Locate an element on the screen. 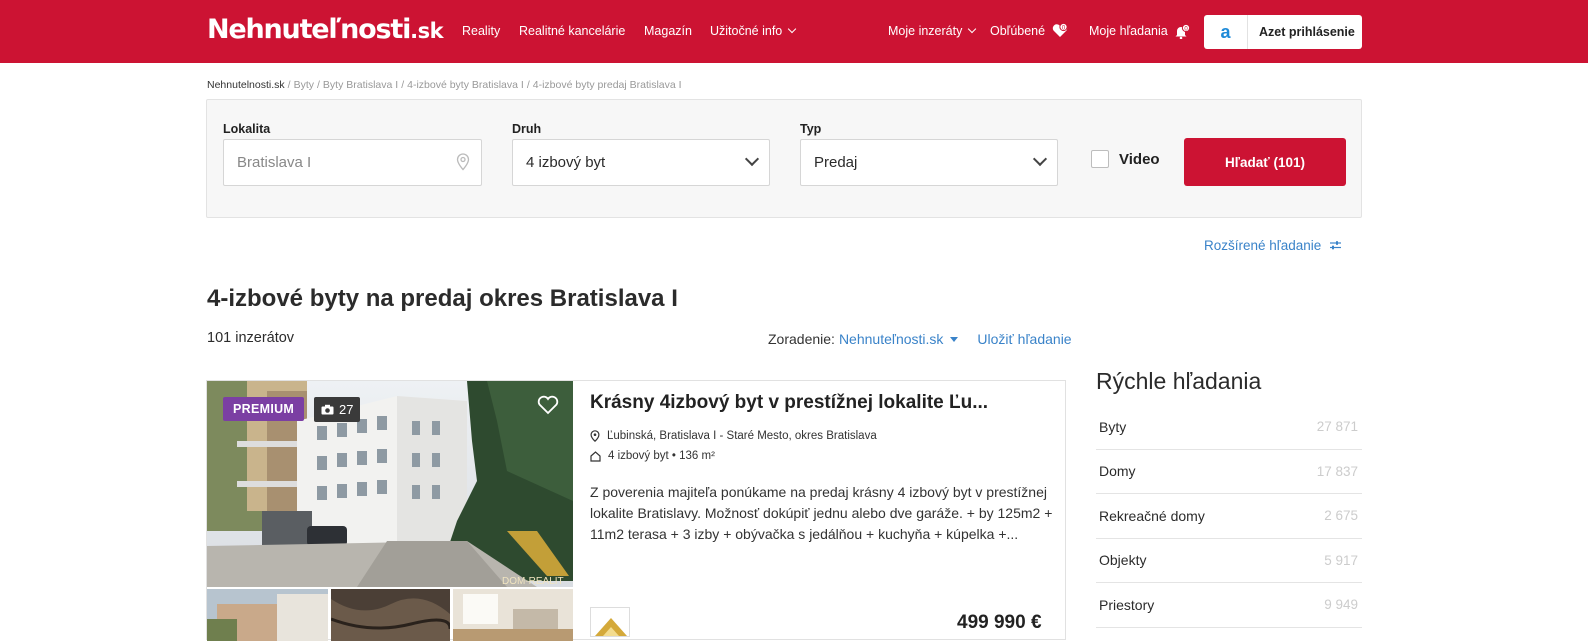  lokalita-label: Lokalita is located at coordinates (247, 129).